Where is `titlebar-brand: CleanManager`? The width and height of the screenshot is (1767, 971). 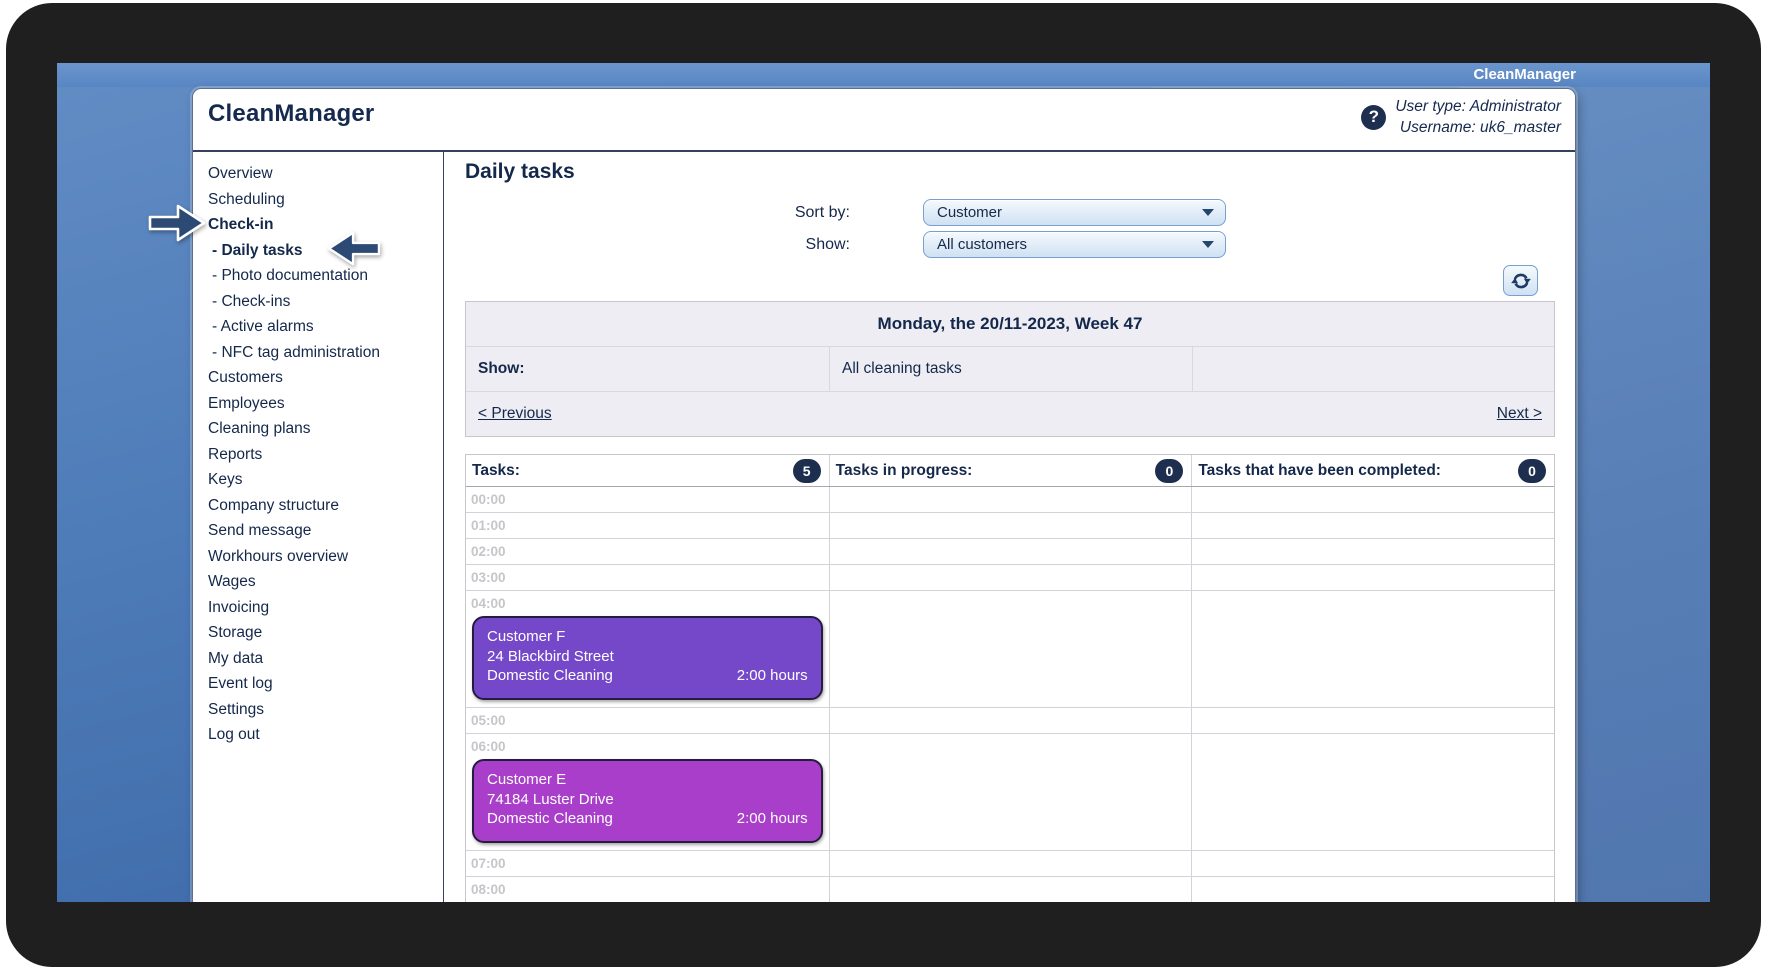 titlebar-brand: CleanManager is located at coordinates (1524, 74).